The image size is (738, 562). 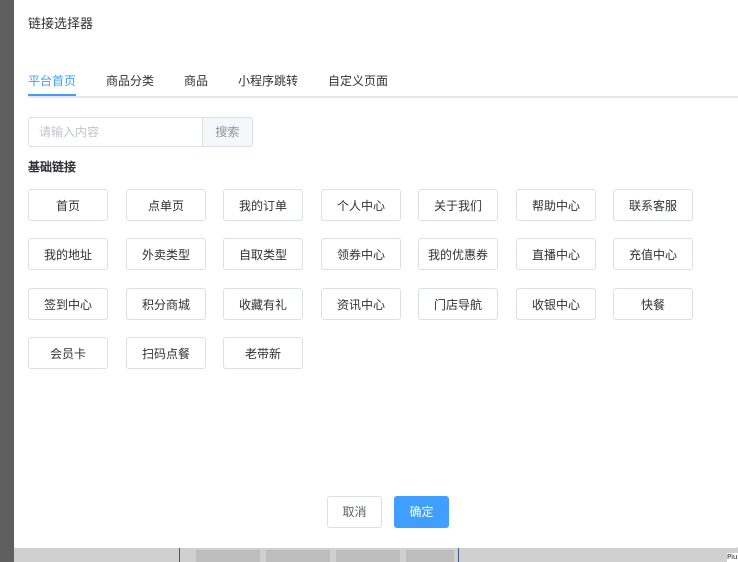 I want to click on confirm-button: 确定, so click(x=421, y=512).